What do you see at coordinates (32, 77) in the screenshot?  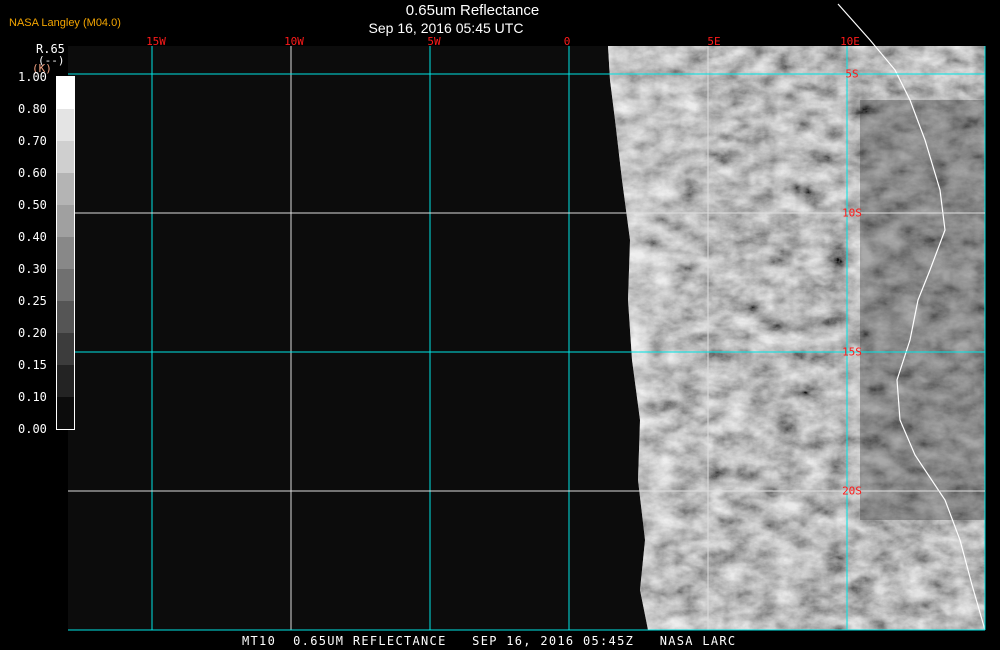 I see `colorbar-tick-label: 1.00` at bounding box center [32, 77].